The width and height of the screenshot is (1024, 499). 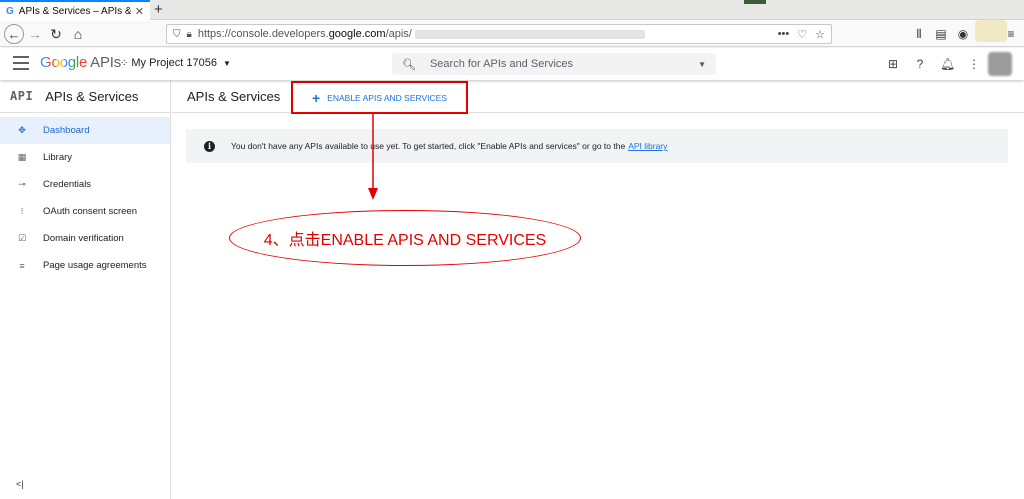 I want to click on project-dots-icon: ⁘, so click(x=124, y=63).